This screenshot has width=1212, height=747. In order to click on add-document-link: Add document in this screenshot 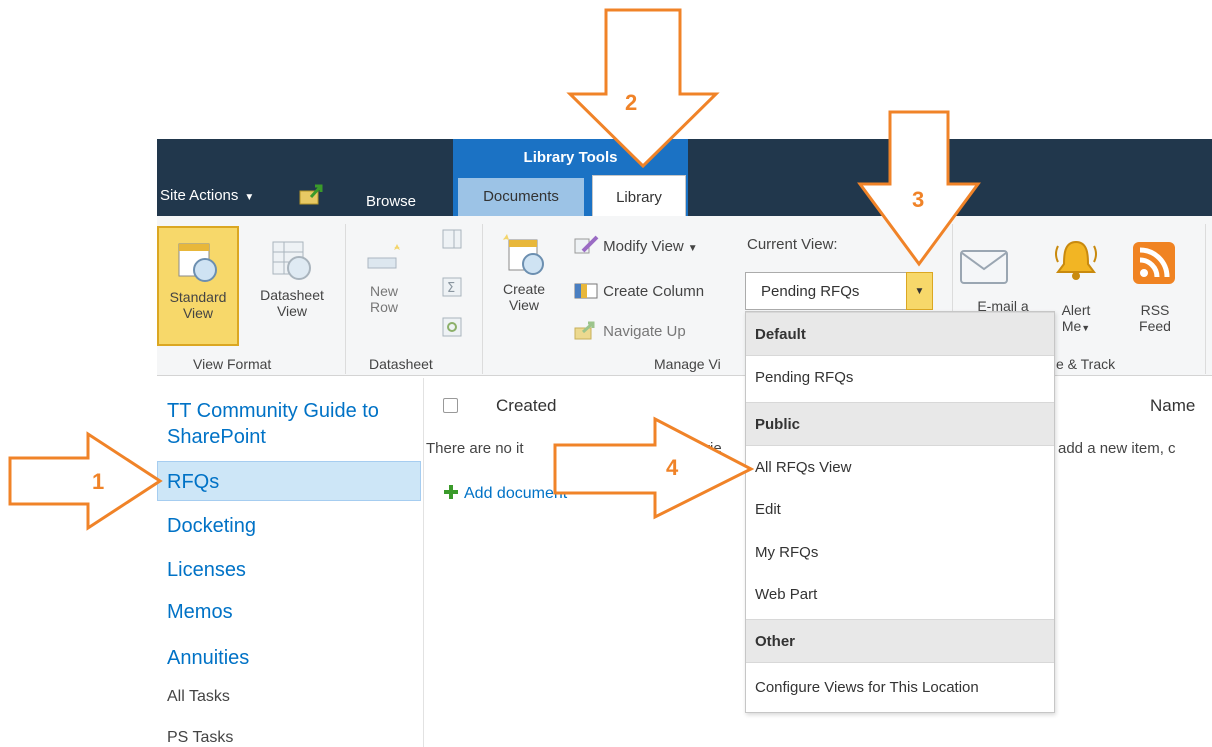, I will do `click(505, 494)`.